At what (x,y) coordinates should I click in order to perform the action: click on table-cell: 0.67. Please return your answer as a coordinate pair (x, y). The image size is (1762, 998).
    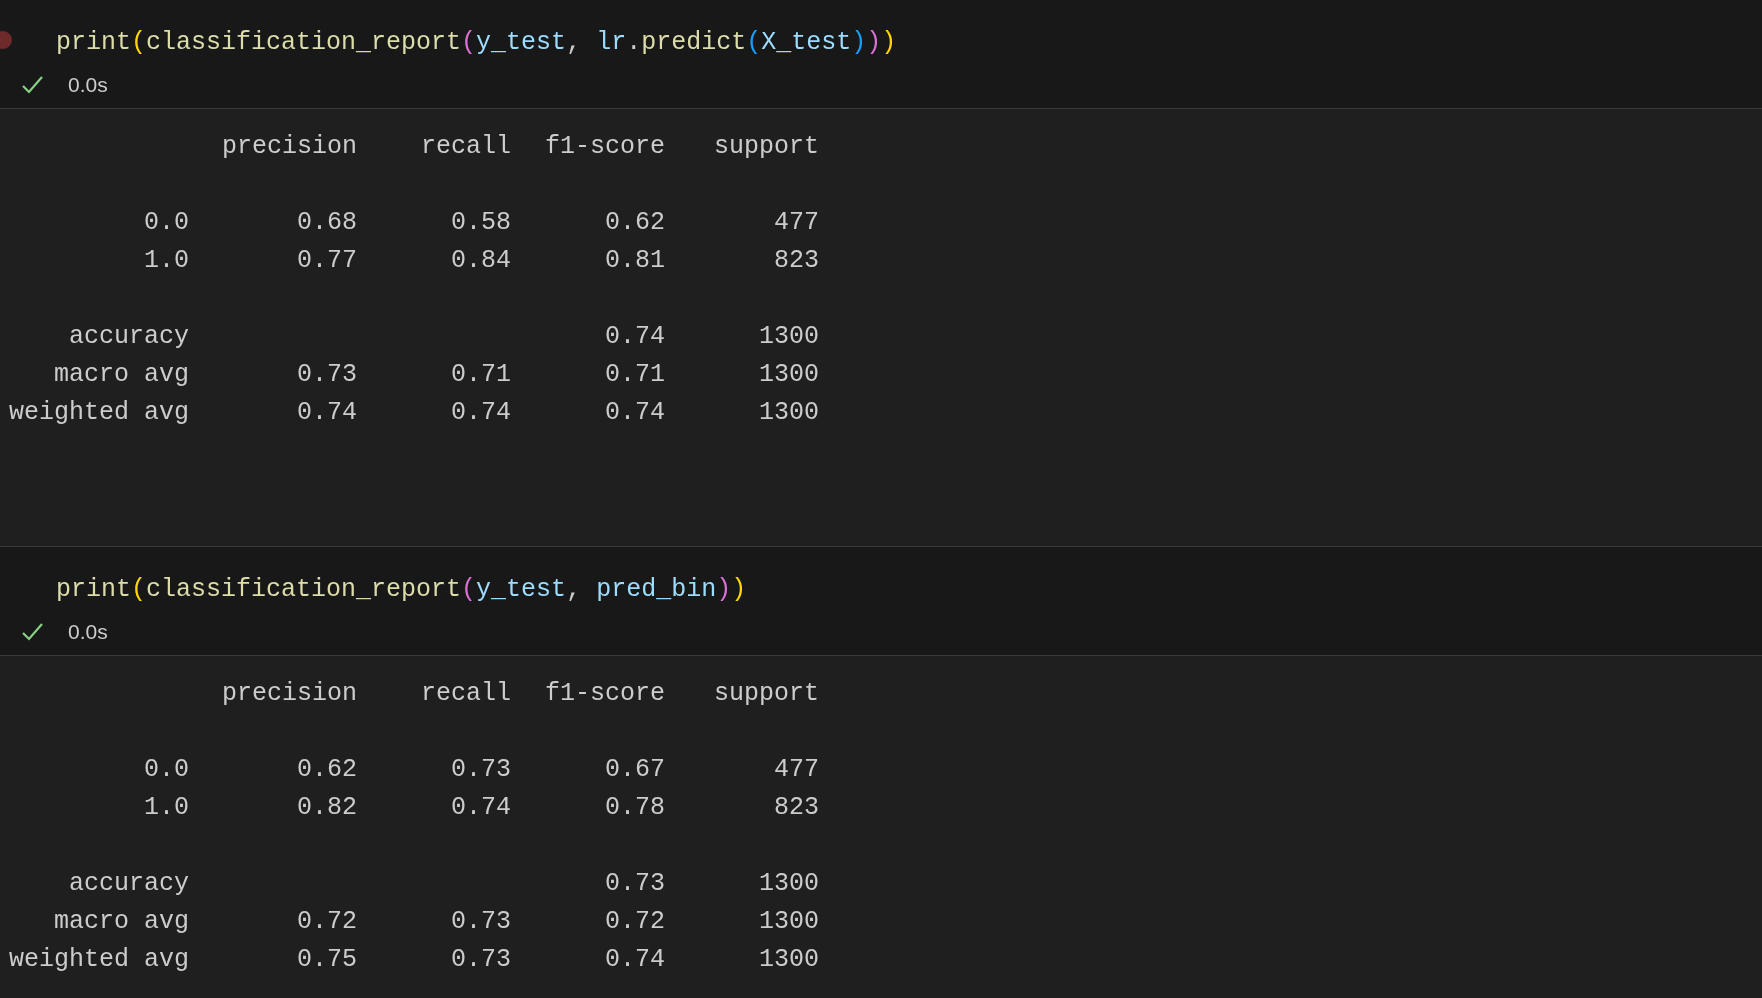
    Looking at the image, I should click on (635, 770).